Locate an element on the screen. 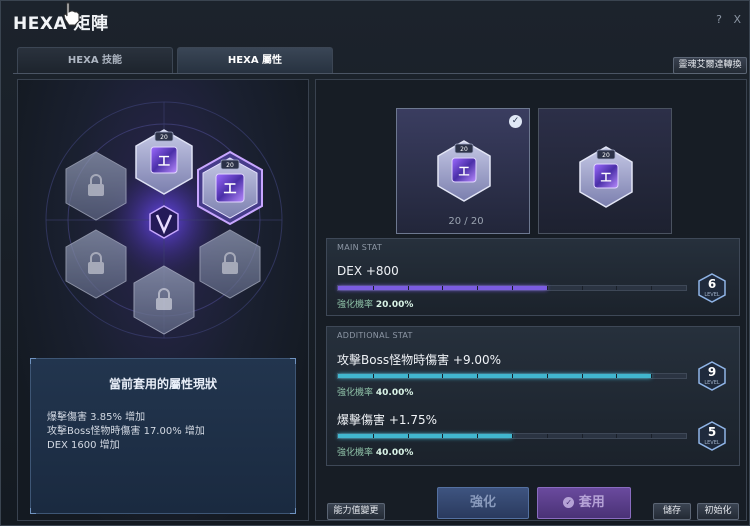  status-title: 當前套用的屬性現狀 is located at coordinates (162, 384).